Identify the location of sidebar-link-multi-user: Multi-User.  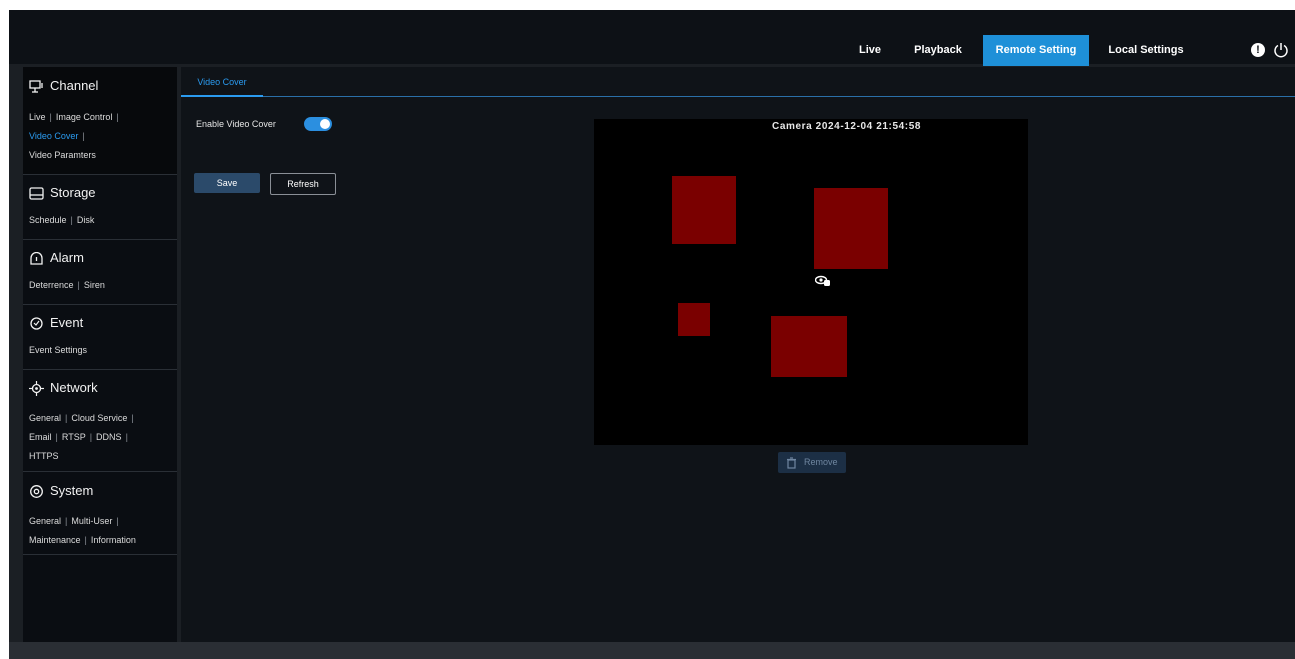
(91, 521).